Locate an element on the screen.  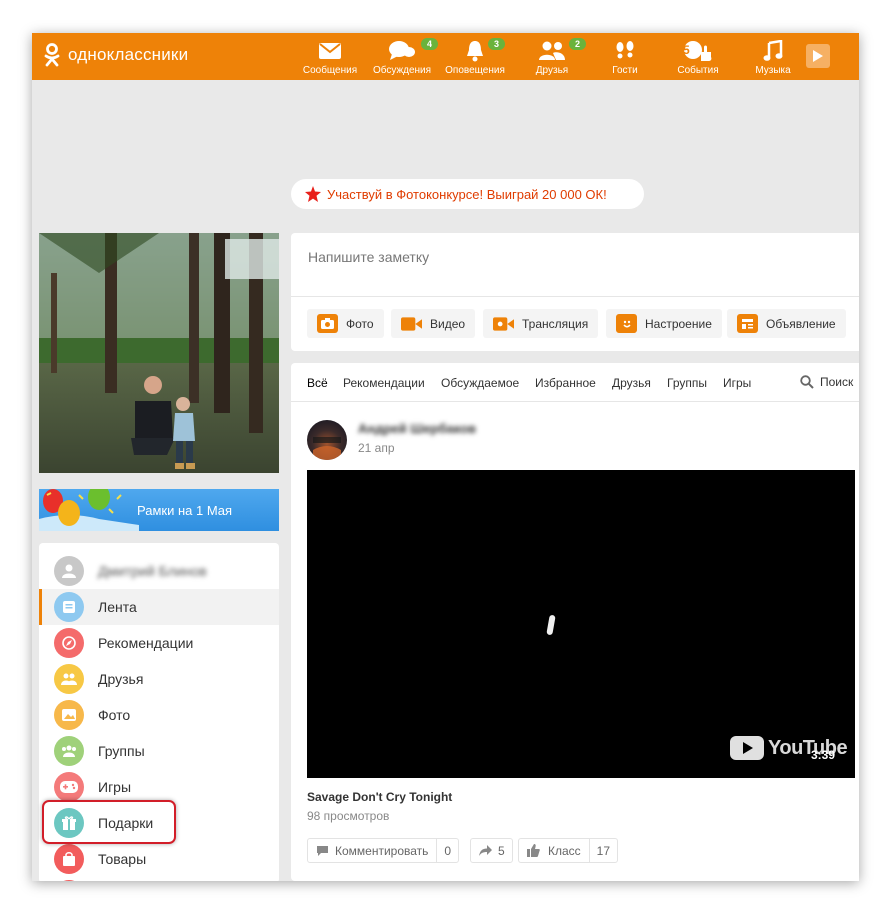
nav-guests: Гости is located at coordinates (625, 57).